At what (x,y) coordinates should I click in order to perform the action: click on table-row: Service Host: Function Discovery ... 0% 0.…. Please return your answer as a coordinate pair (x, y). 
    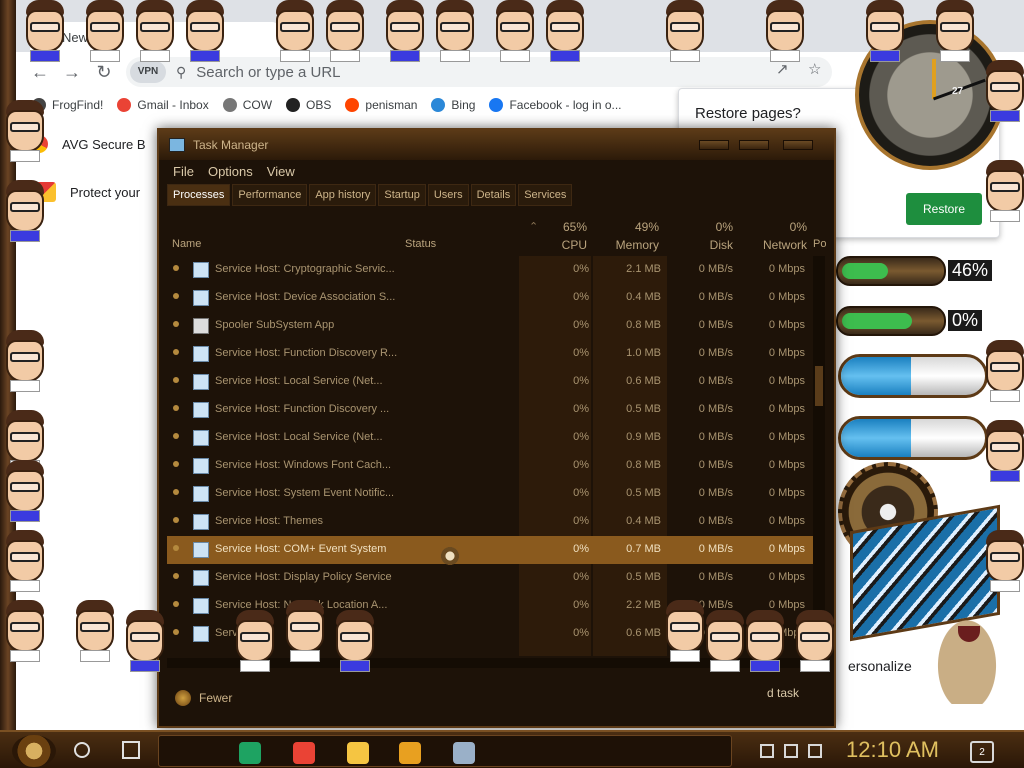
    Looking at the image, I should click on (493, 410).